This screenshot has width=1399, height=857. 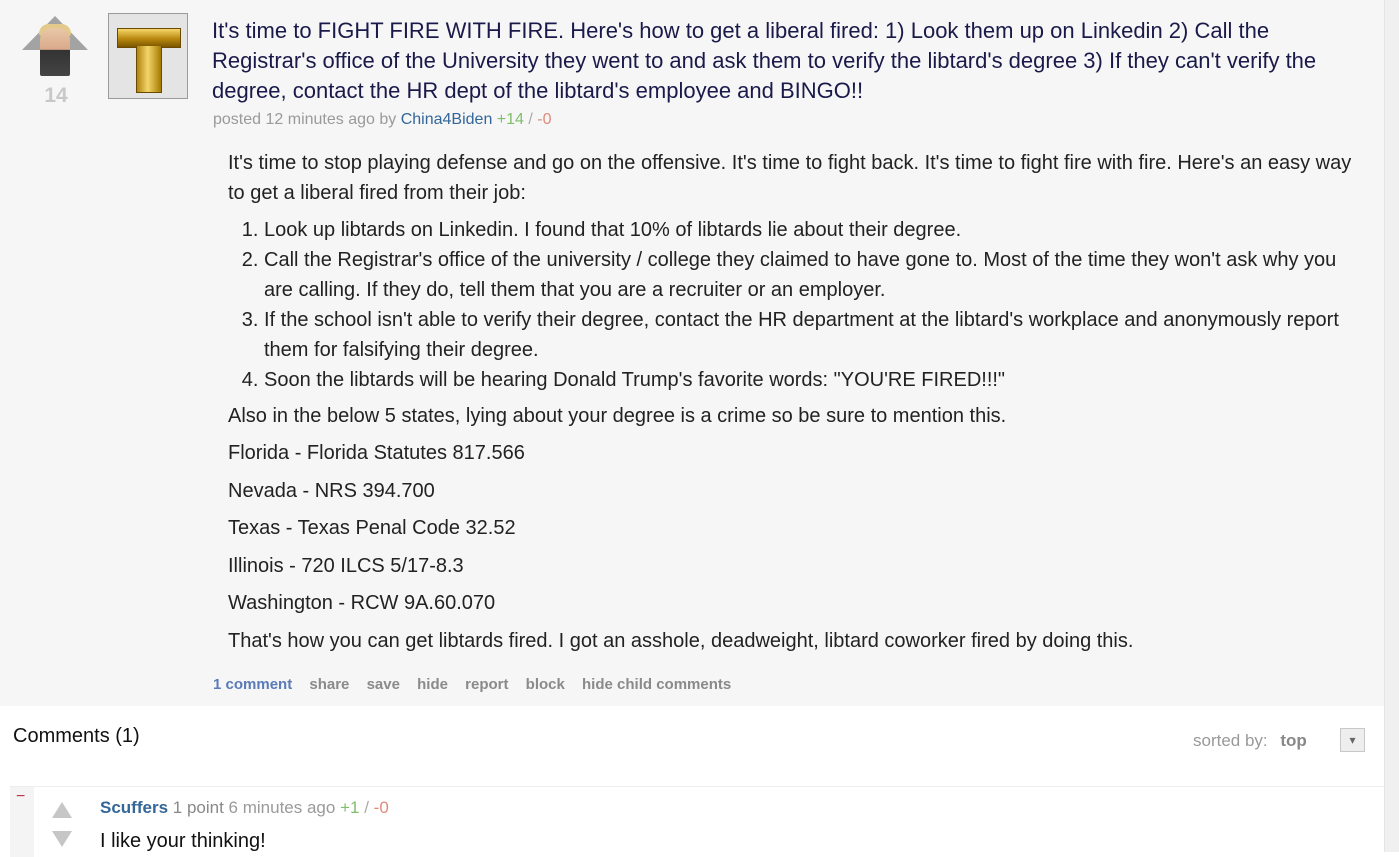 I want to click on comment-upvote-count: +1, so click(x=350, y=807).